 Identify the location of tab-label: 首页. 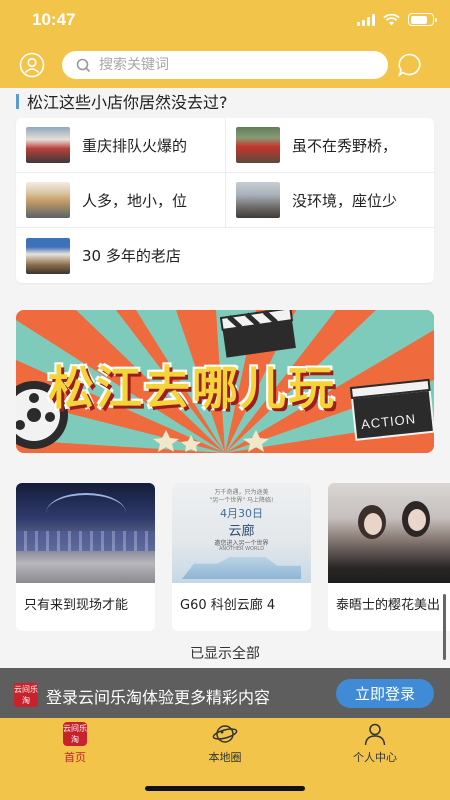
(75, 757).